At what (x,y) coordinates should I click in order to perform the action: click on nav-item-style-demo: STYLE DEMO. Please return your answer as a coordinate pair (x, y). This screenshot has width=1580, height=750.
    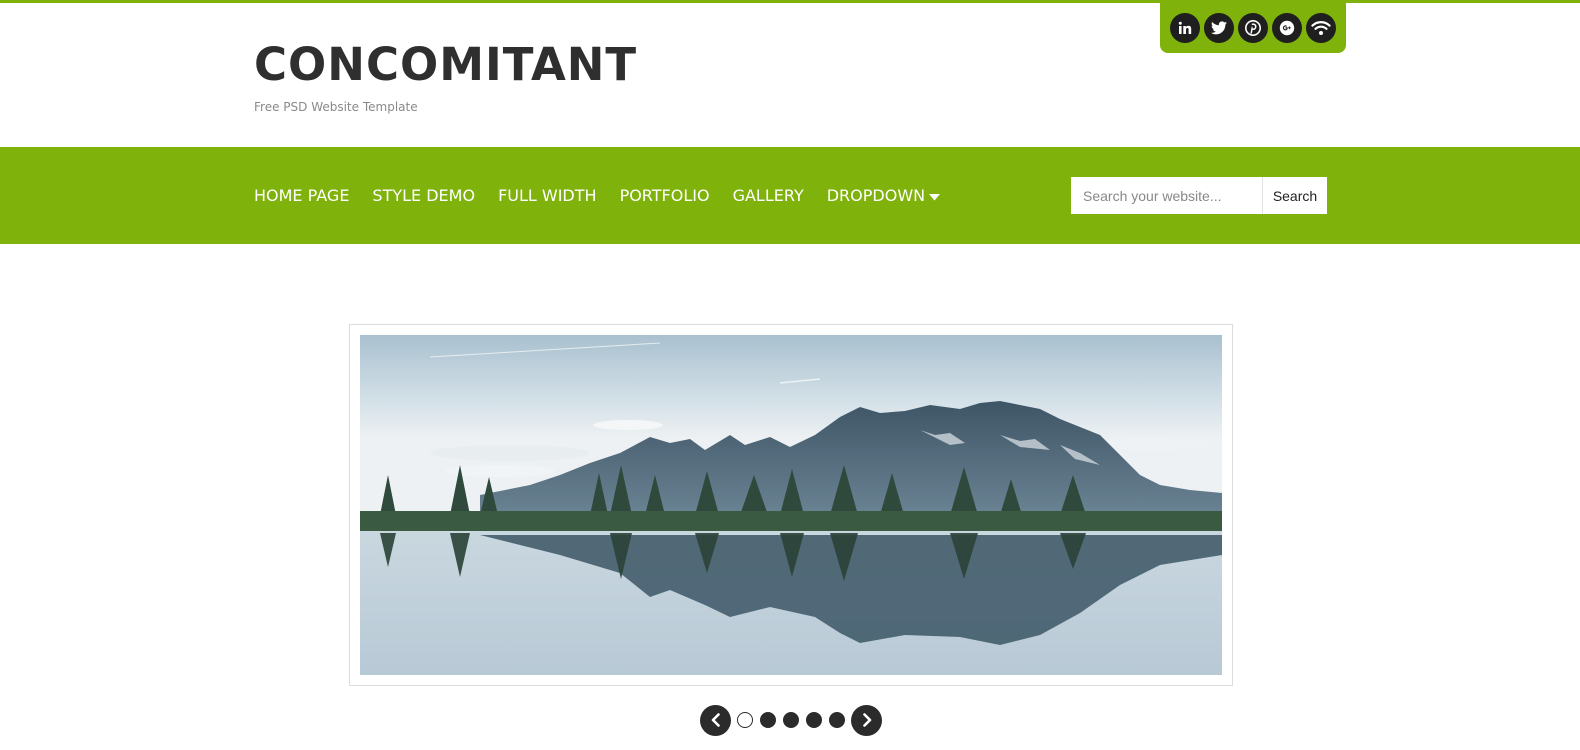
    Looking at the image, I should click on (423, 195).